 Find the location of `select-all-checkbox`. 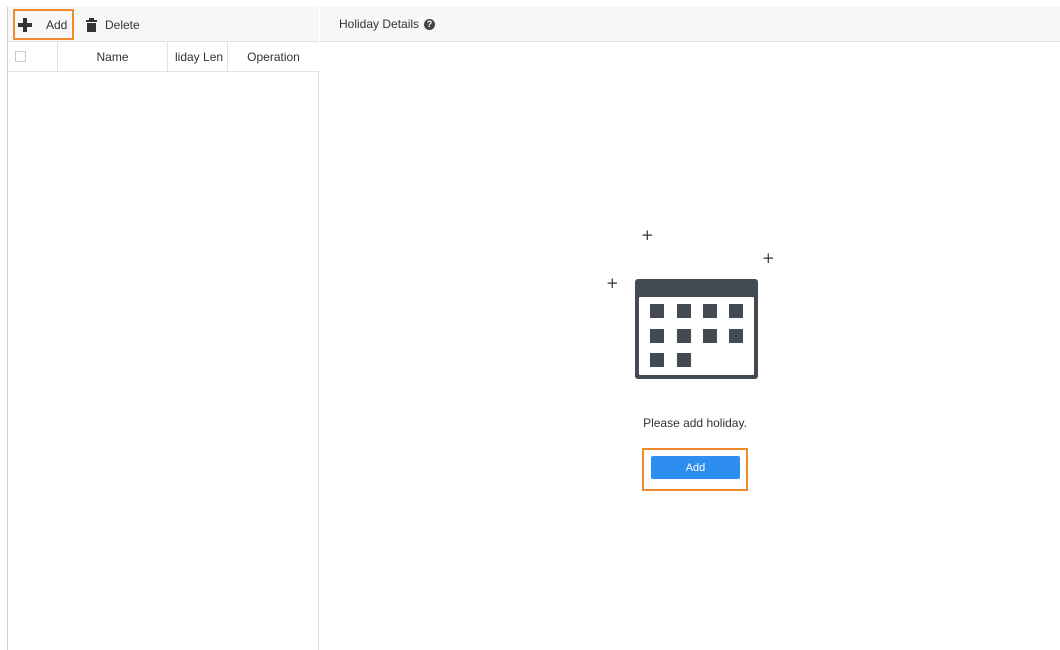

select-all-checkbox is located at coordinates (20, 56).